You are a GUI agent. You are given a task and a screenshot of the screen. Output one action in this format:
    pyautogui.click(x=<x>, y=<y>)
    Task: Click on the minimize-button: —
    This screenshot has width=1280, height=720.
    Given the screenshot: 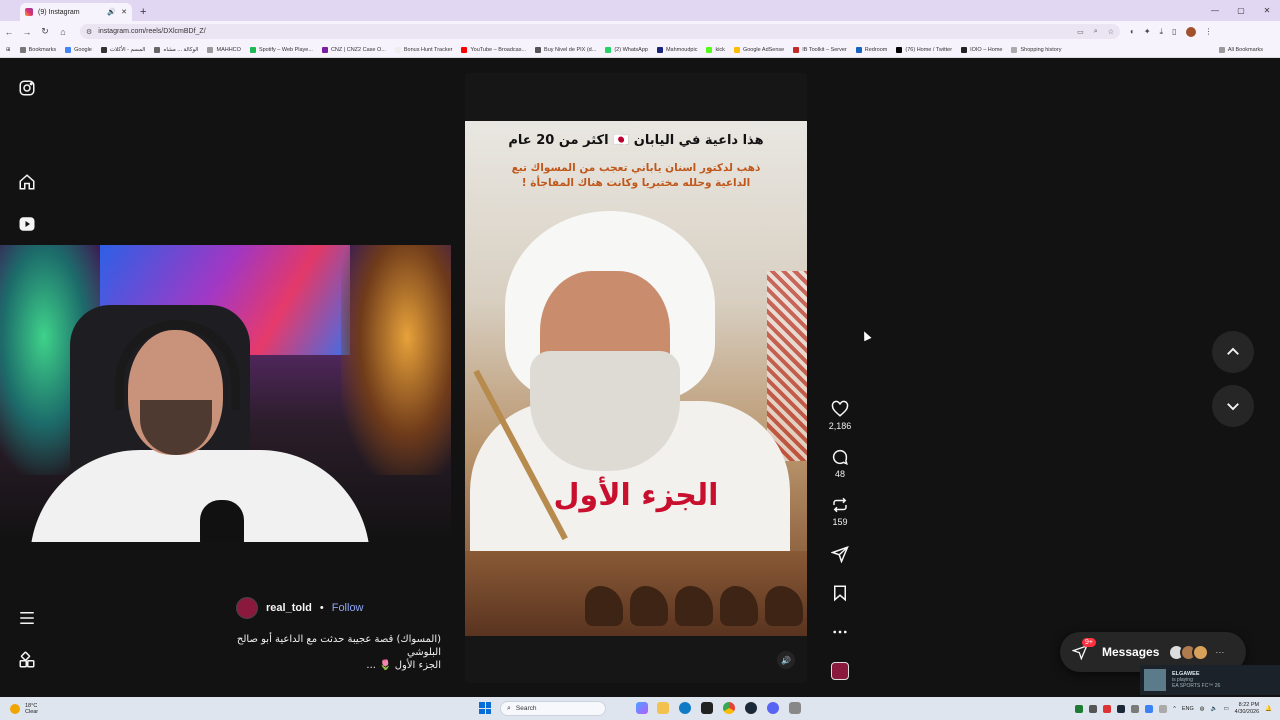 What is the action you would take?
    pyautogui.click(x=1215, y=10)
    